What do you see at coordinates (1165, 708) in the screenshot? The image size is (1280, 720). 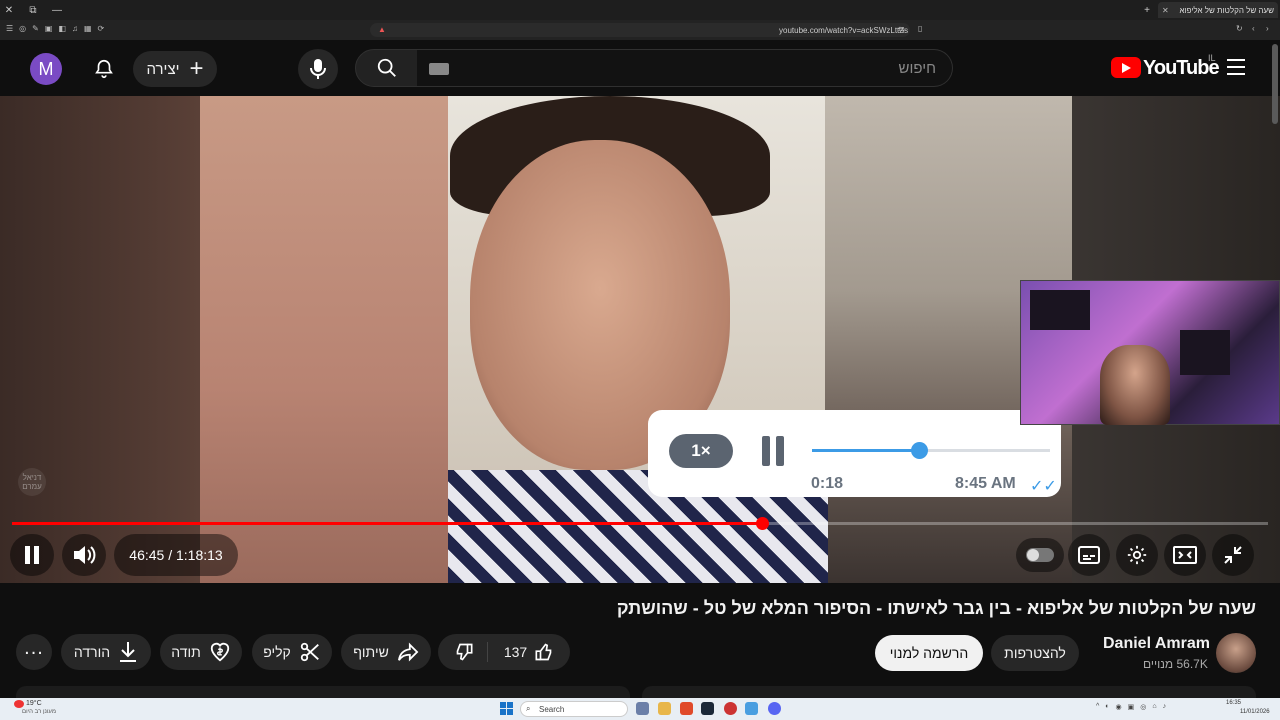 I see `tray-volume-icon: ♪` at bounding box center [1165, 708].